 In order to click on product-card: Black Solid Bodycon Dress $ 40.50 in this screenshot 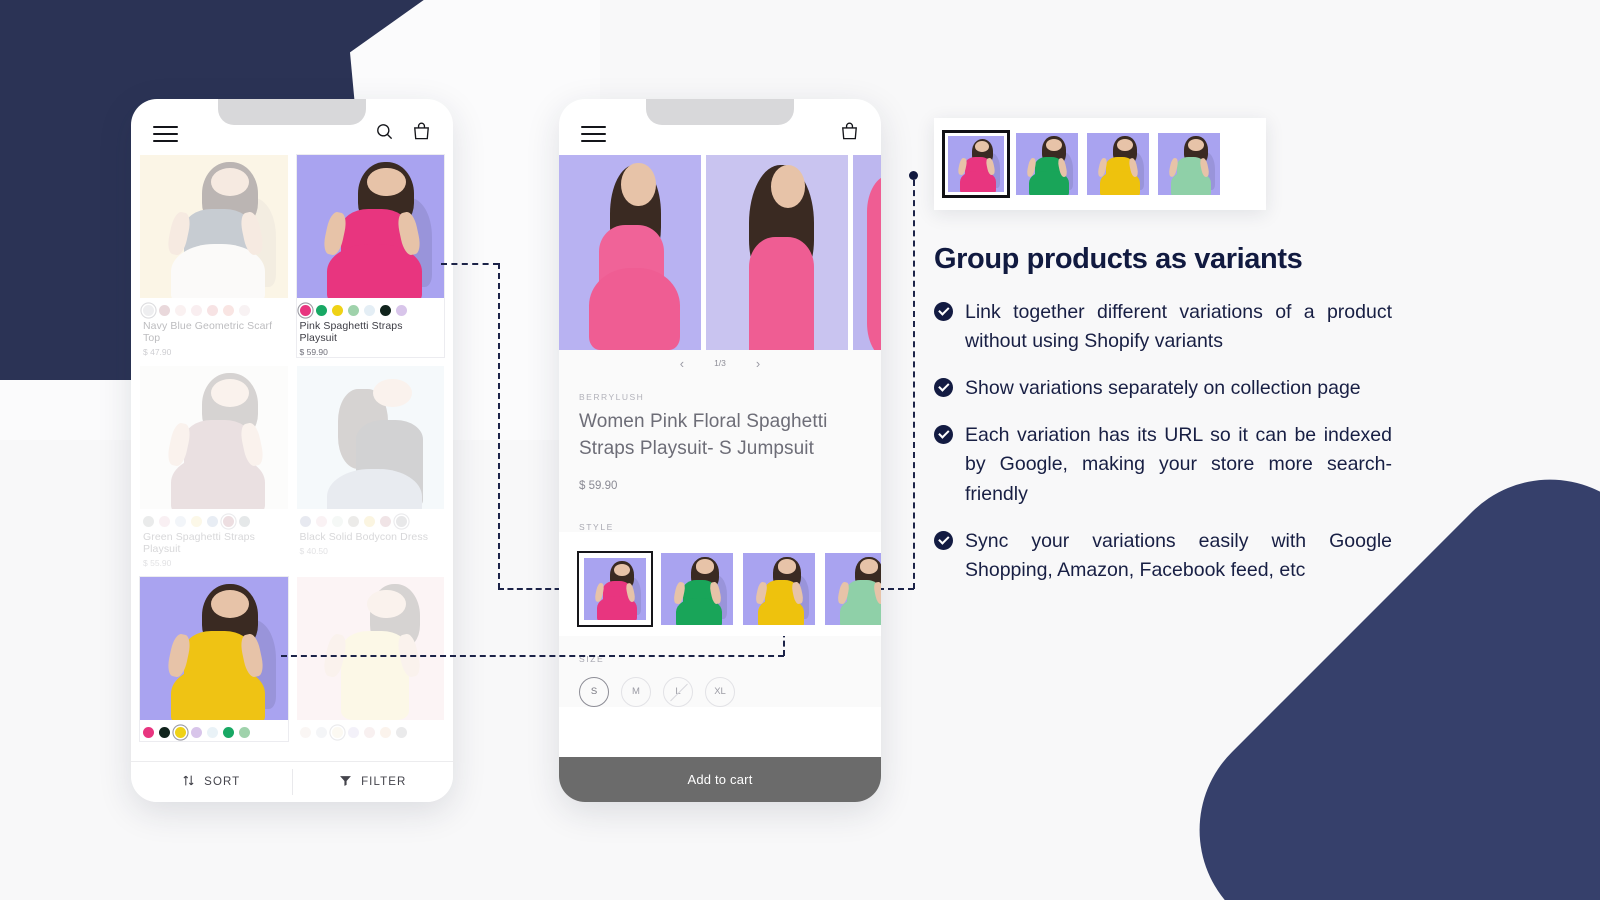, I will do `click(370, 467)`.